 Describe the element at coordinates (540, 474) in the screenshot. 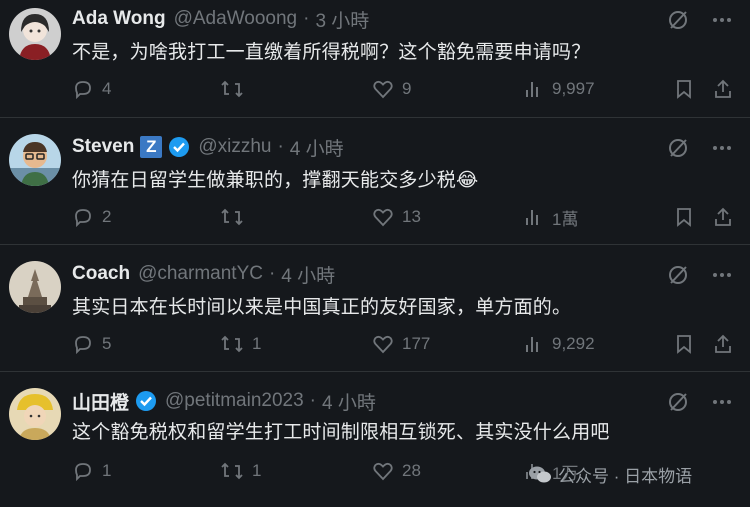

I see `wechat-icon` at that location.